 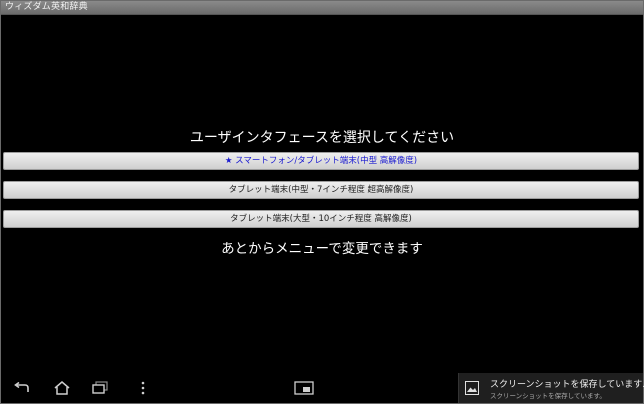 I want to click on ui-option-tablet-7inch: タブレット端末(中型・7インチ程度 超高解像度), so click(x=321, y=190).